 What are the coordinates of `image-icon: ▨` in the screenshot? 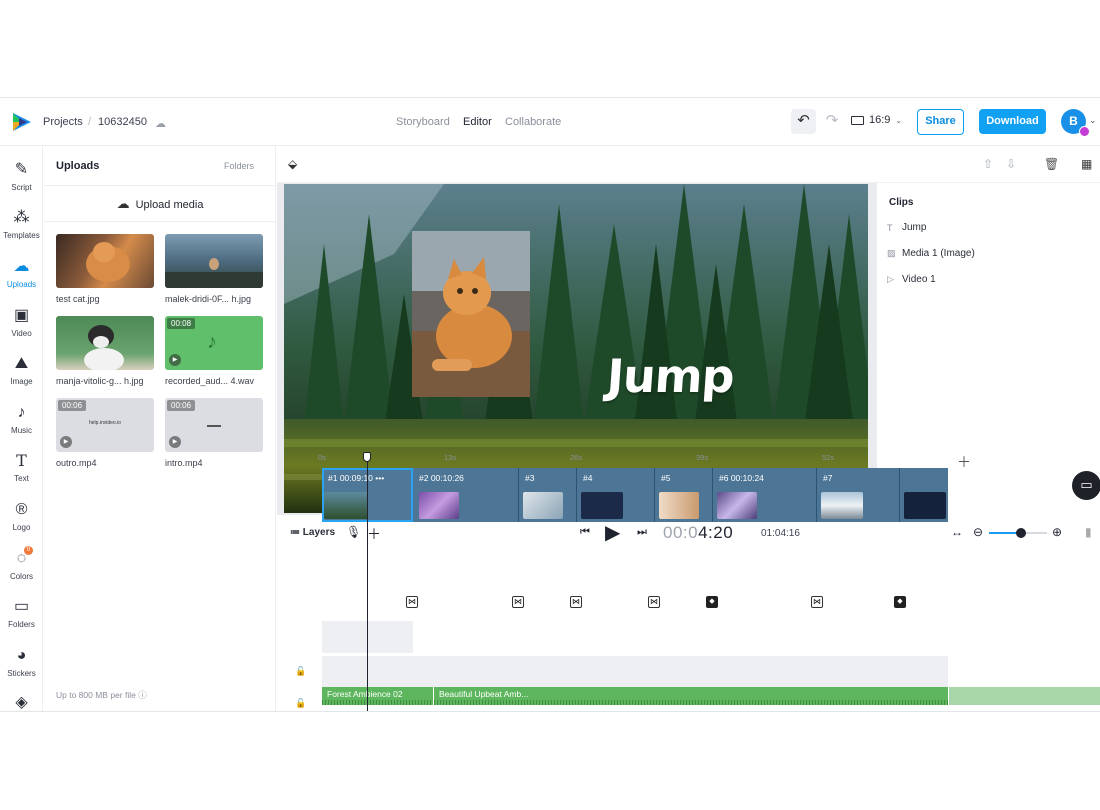 It's located at (891, 253).